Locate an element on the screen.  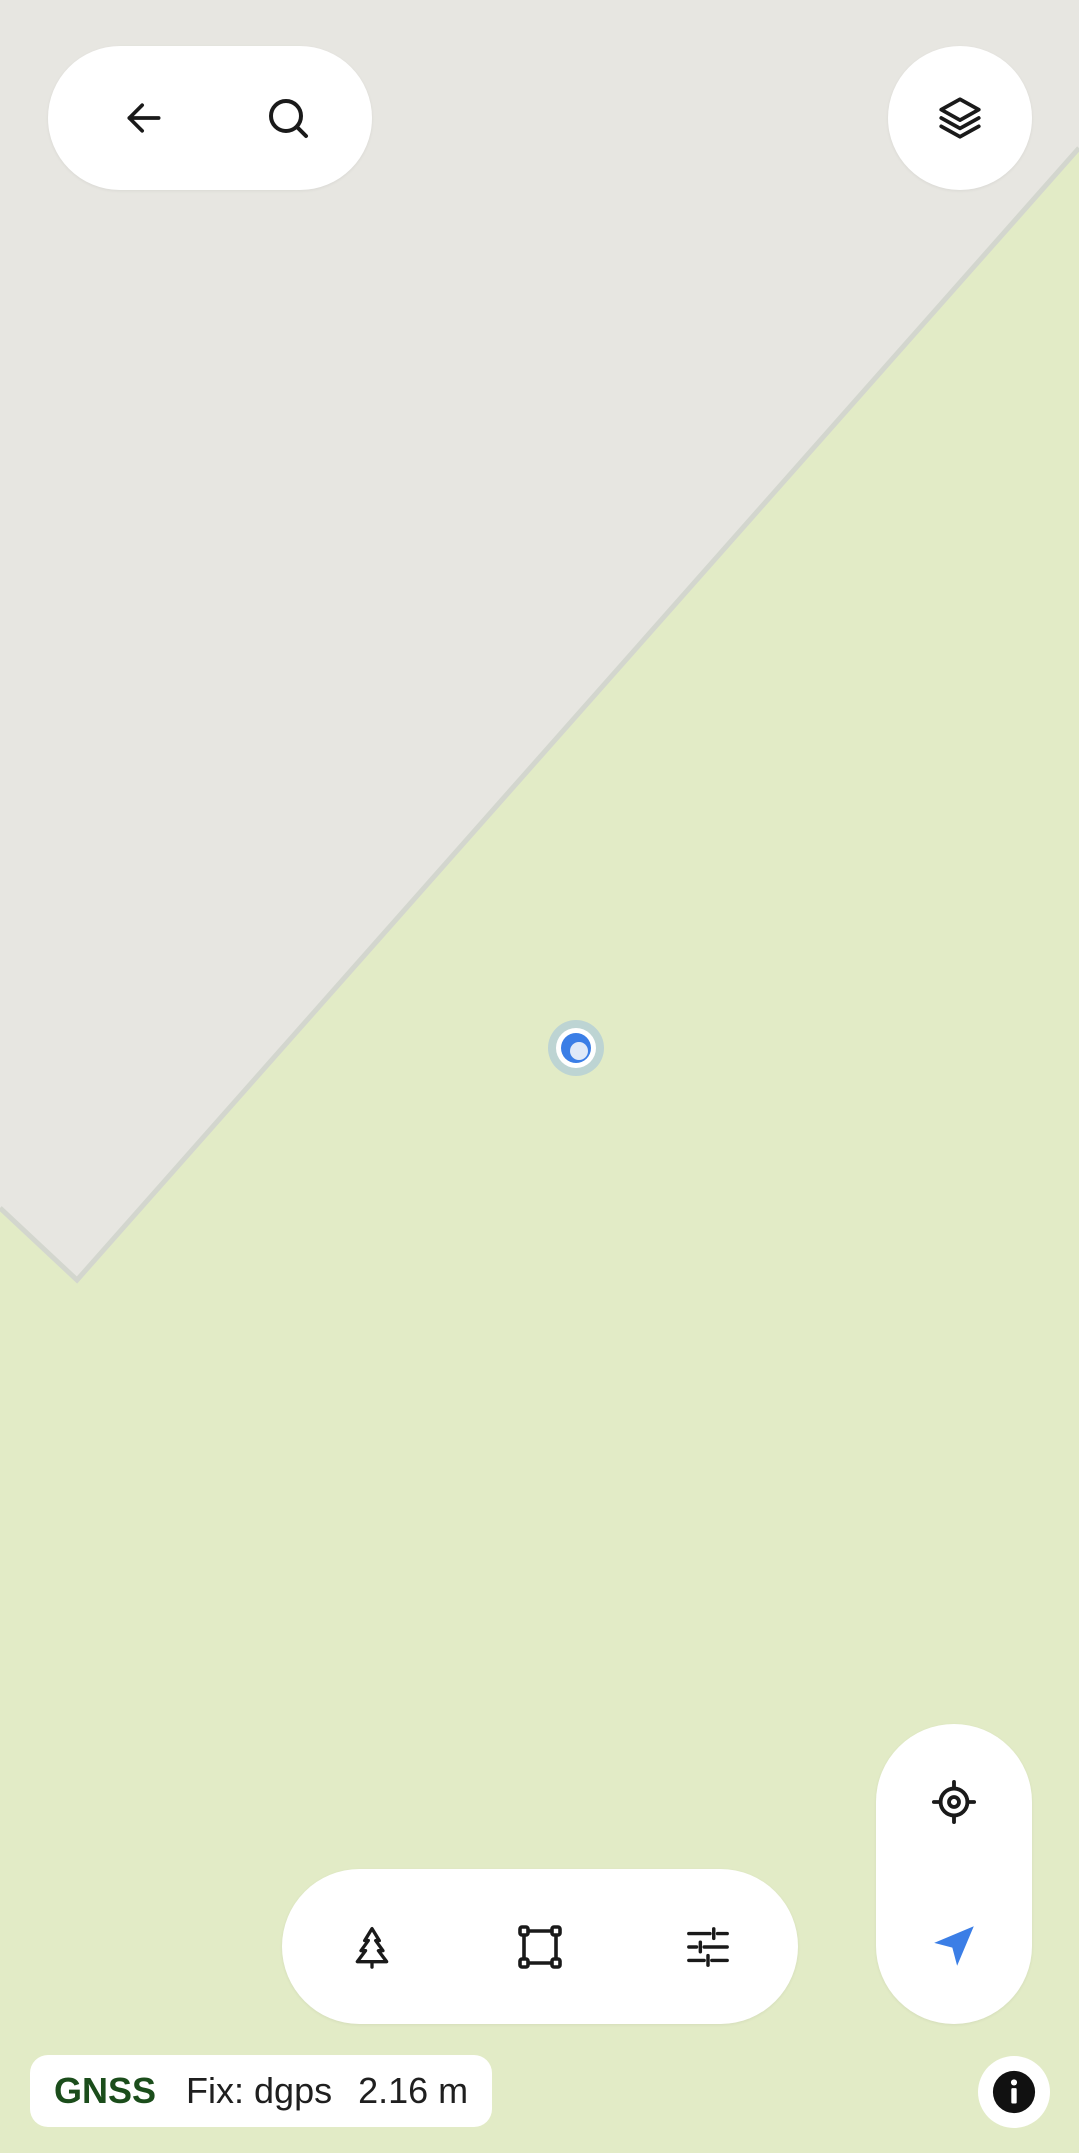
tree-button is located at coordinates (372, 1947).